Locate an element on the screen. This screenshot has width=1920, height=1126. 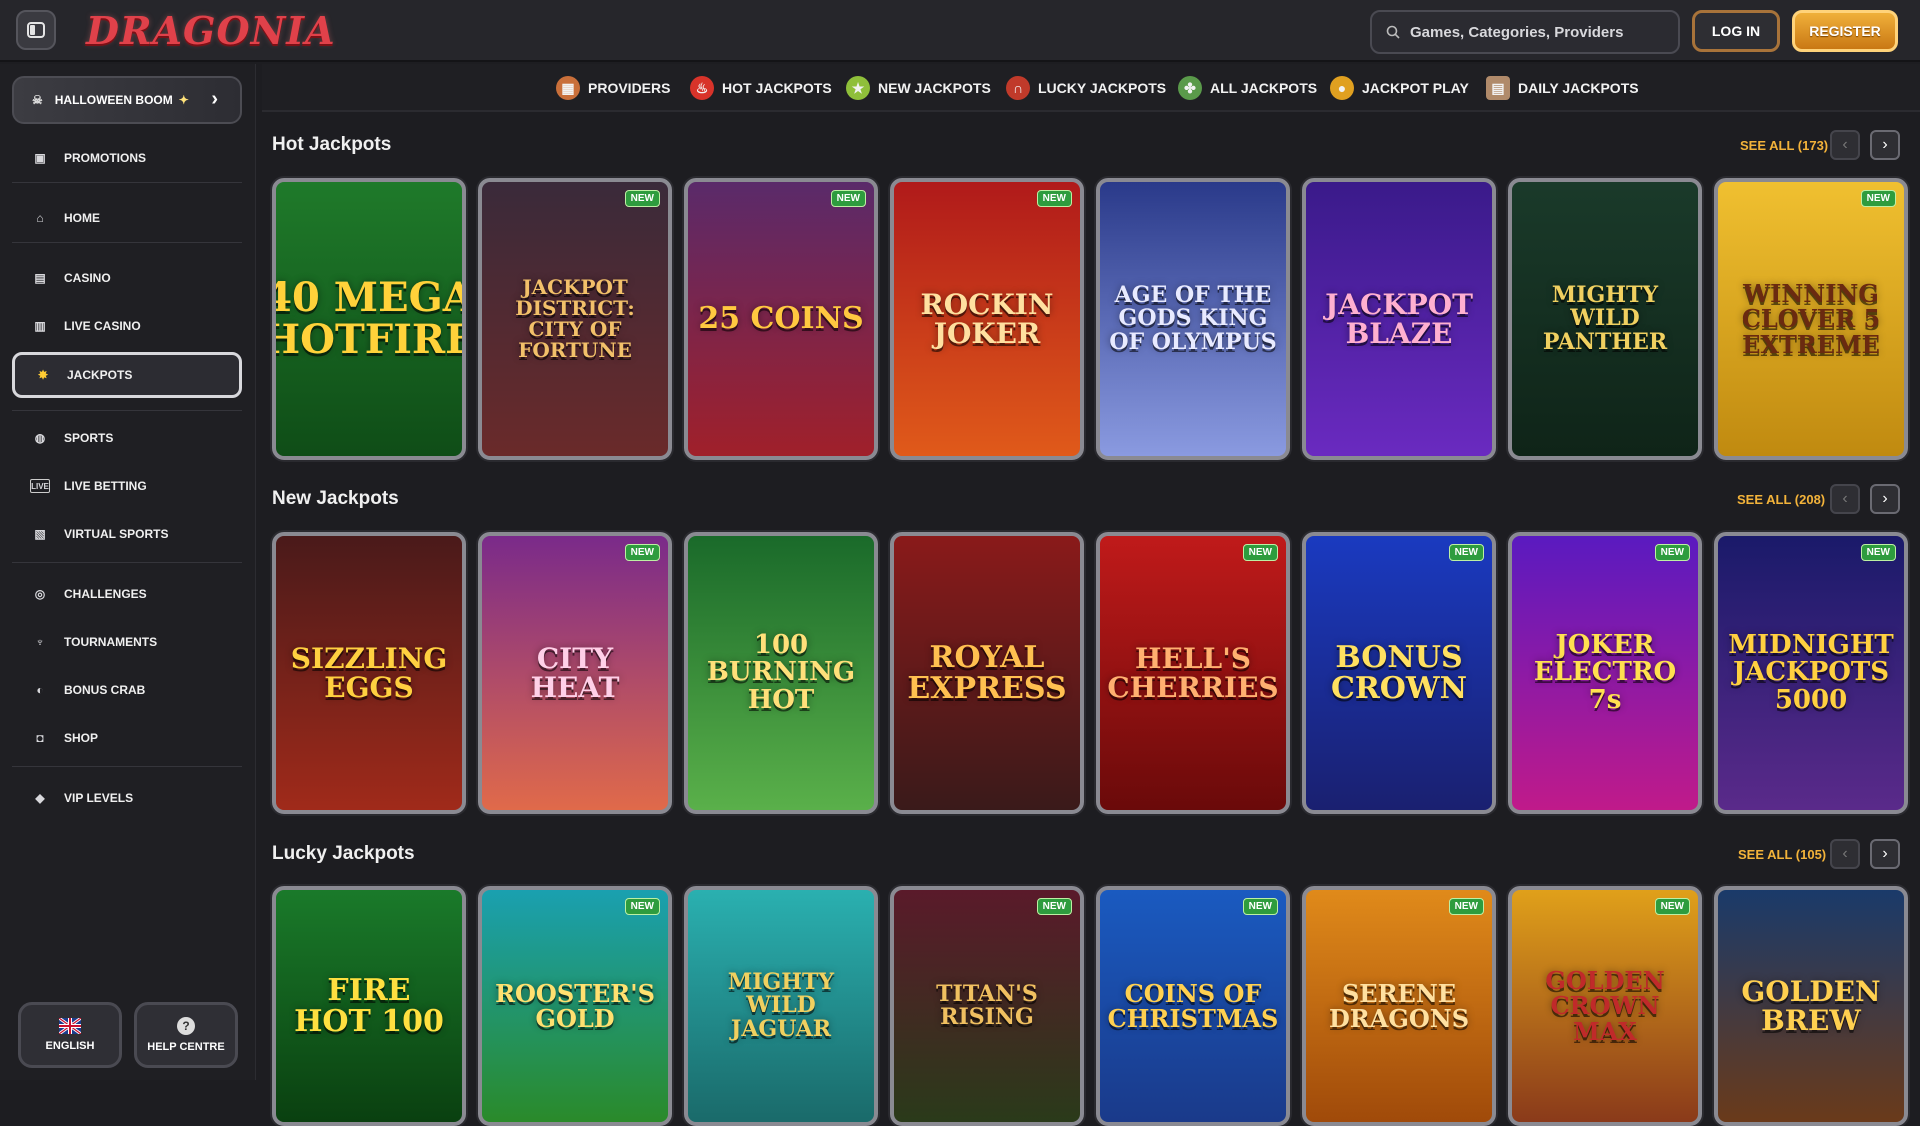
game-card: TITAN'S RISING NEW is located at coordinates (987, 1006).